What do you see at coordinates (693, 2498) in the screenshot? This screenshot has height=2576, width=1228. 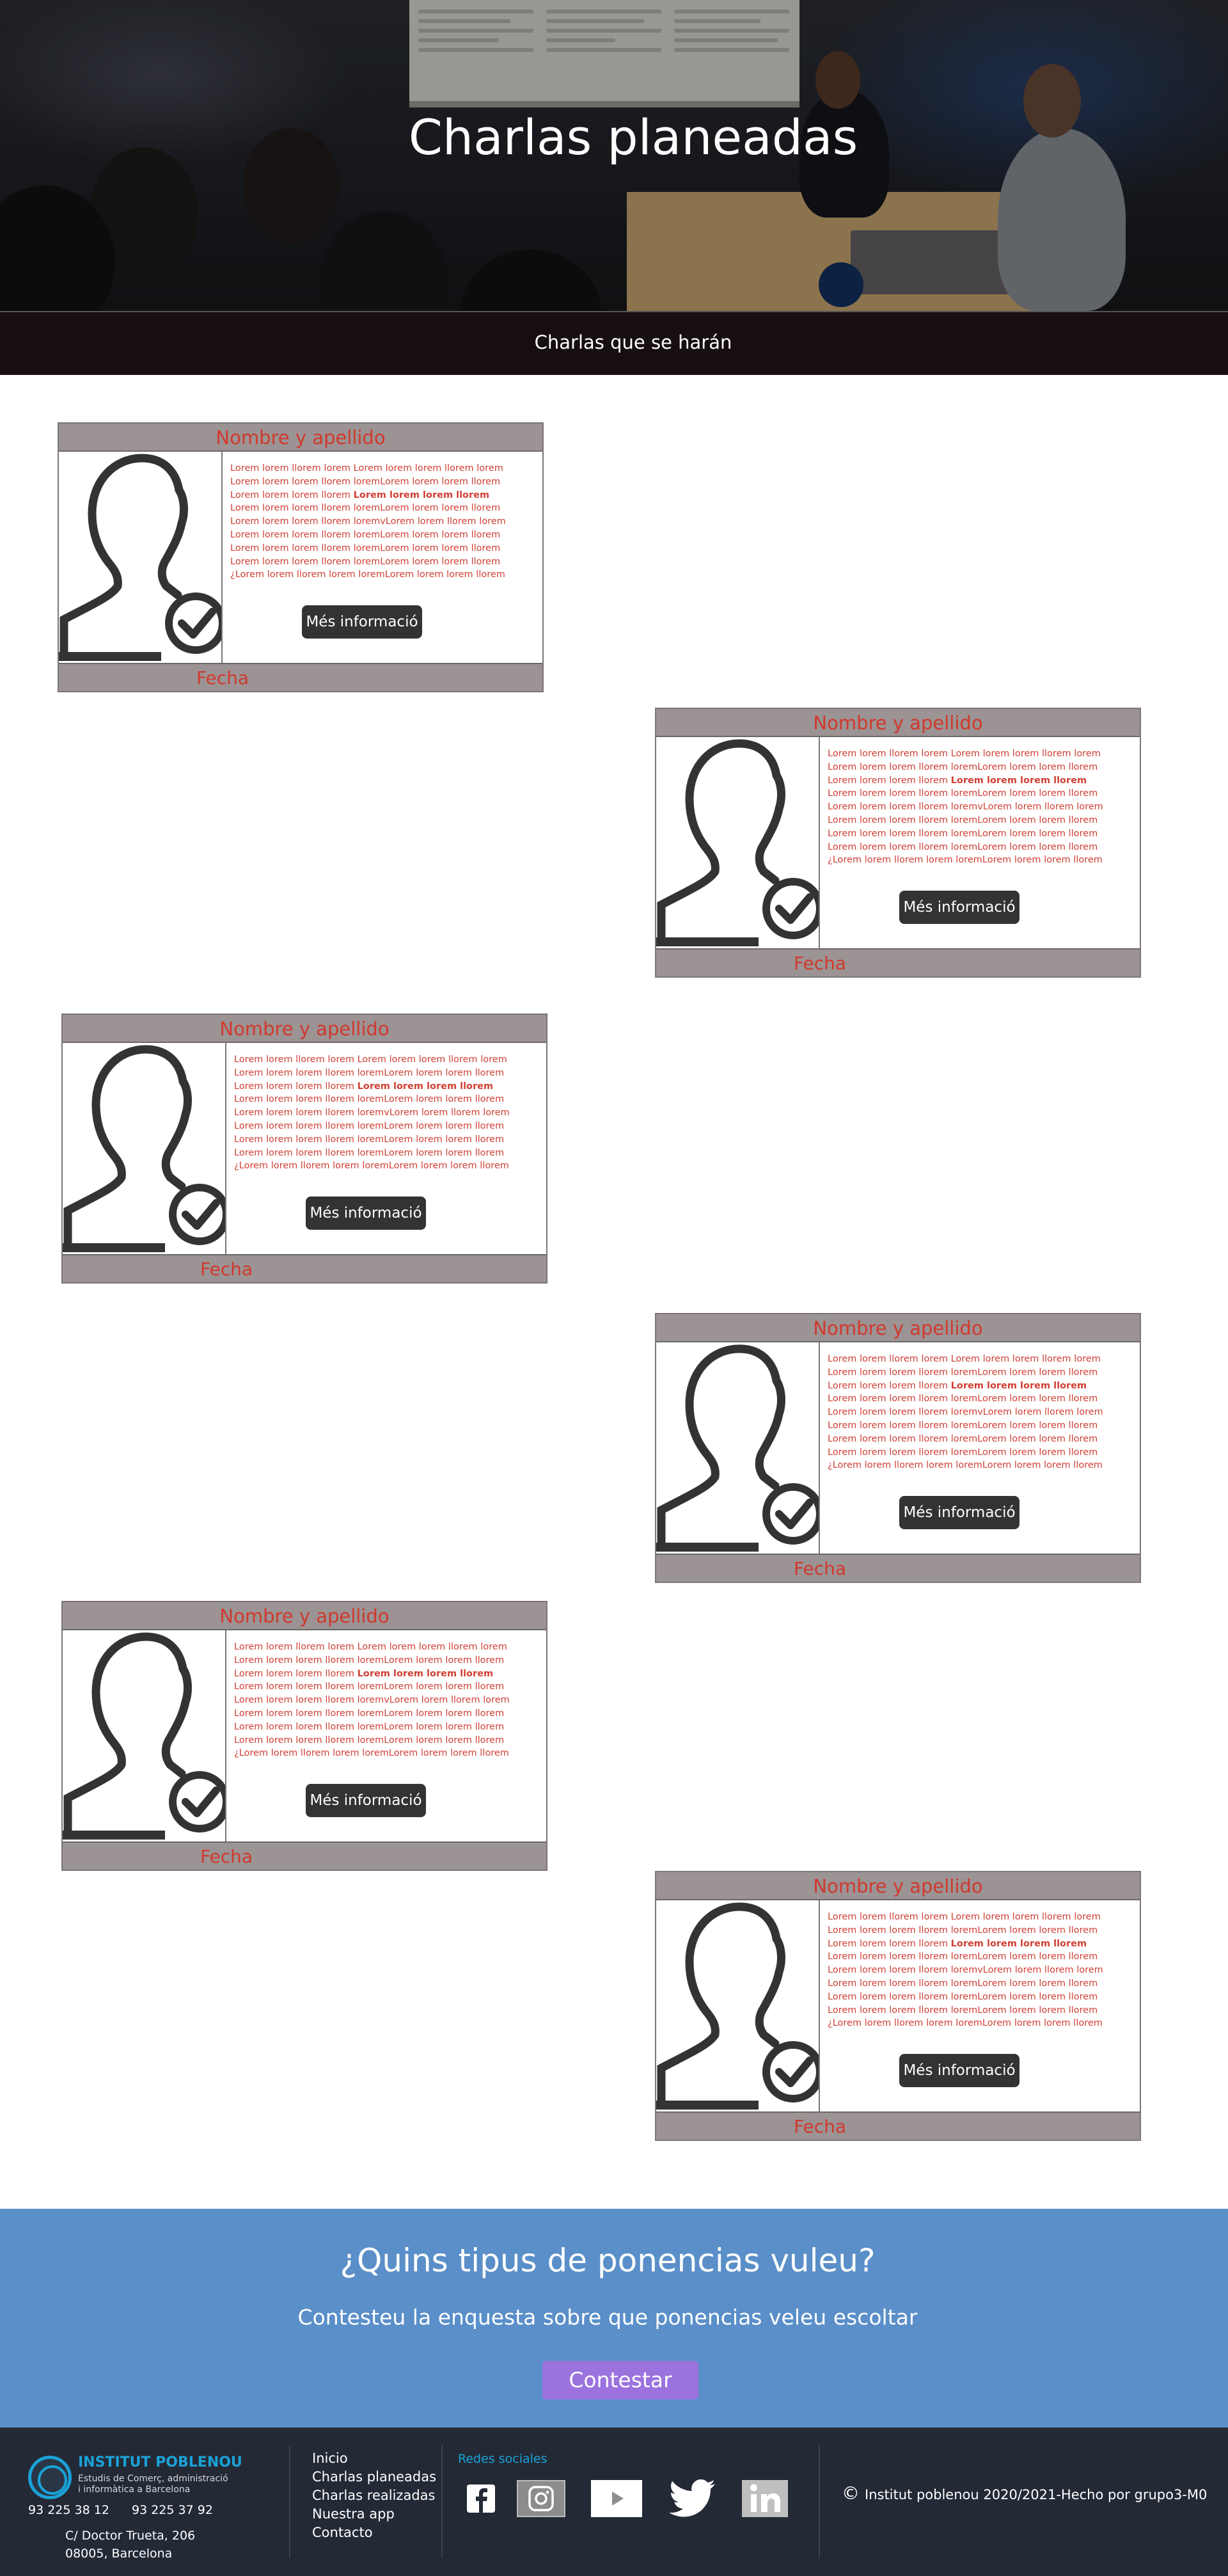 I see `twitter-icon` at bounding box center [693, 2498].